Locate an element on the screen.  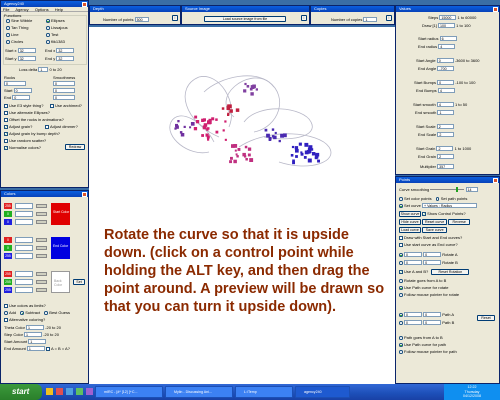
theta-input: 1 is located at coordinates (35, 328).